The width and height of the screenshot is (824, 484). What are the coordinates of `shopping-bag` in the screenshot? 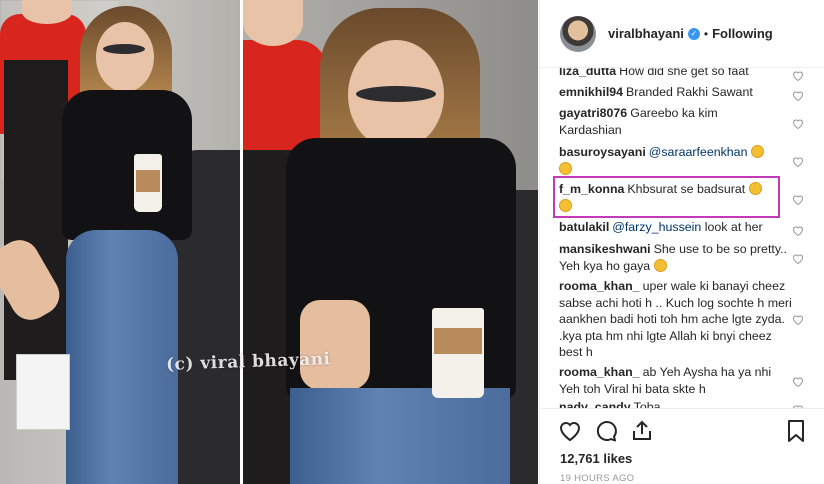 It's located at (43, 392).